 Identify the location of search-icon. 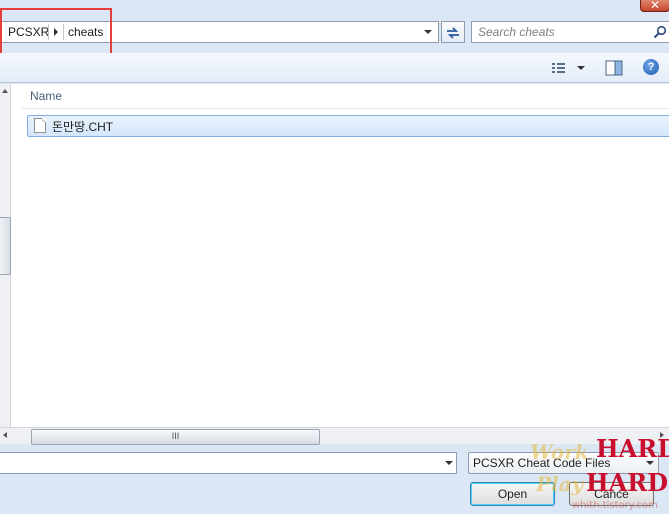
(660, 32).